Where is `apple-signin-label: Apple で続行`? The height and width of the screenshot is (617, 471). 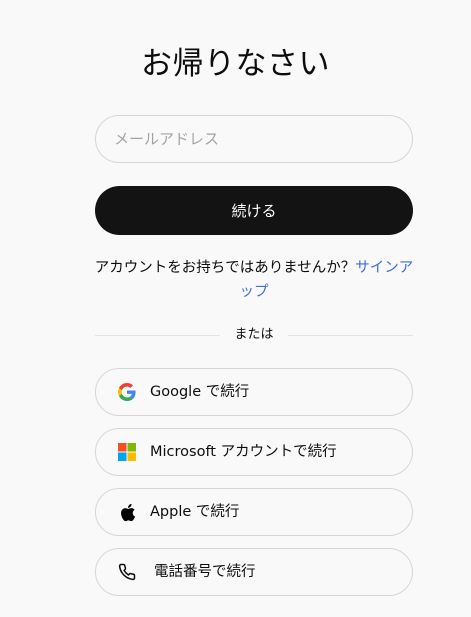
apple-signin-label: Apple で続行 is located at coordinates (195, 512).